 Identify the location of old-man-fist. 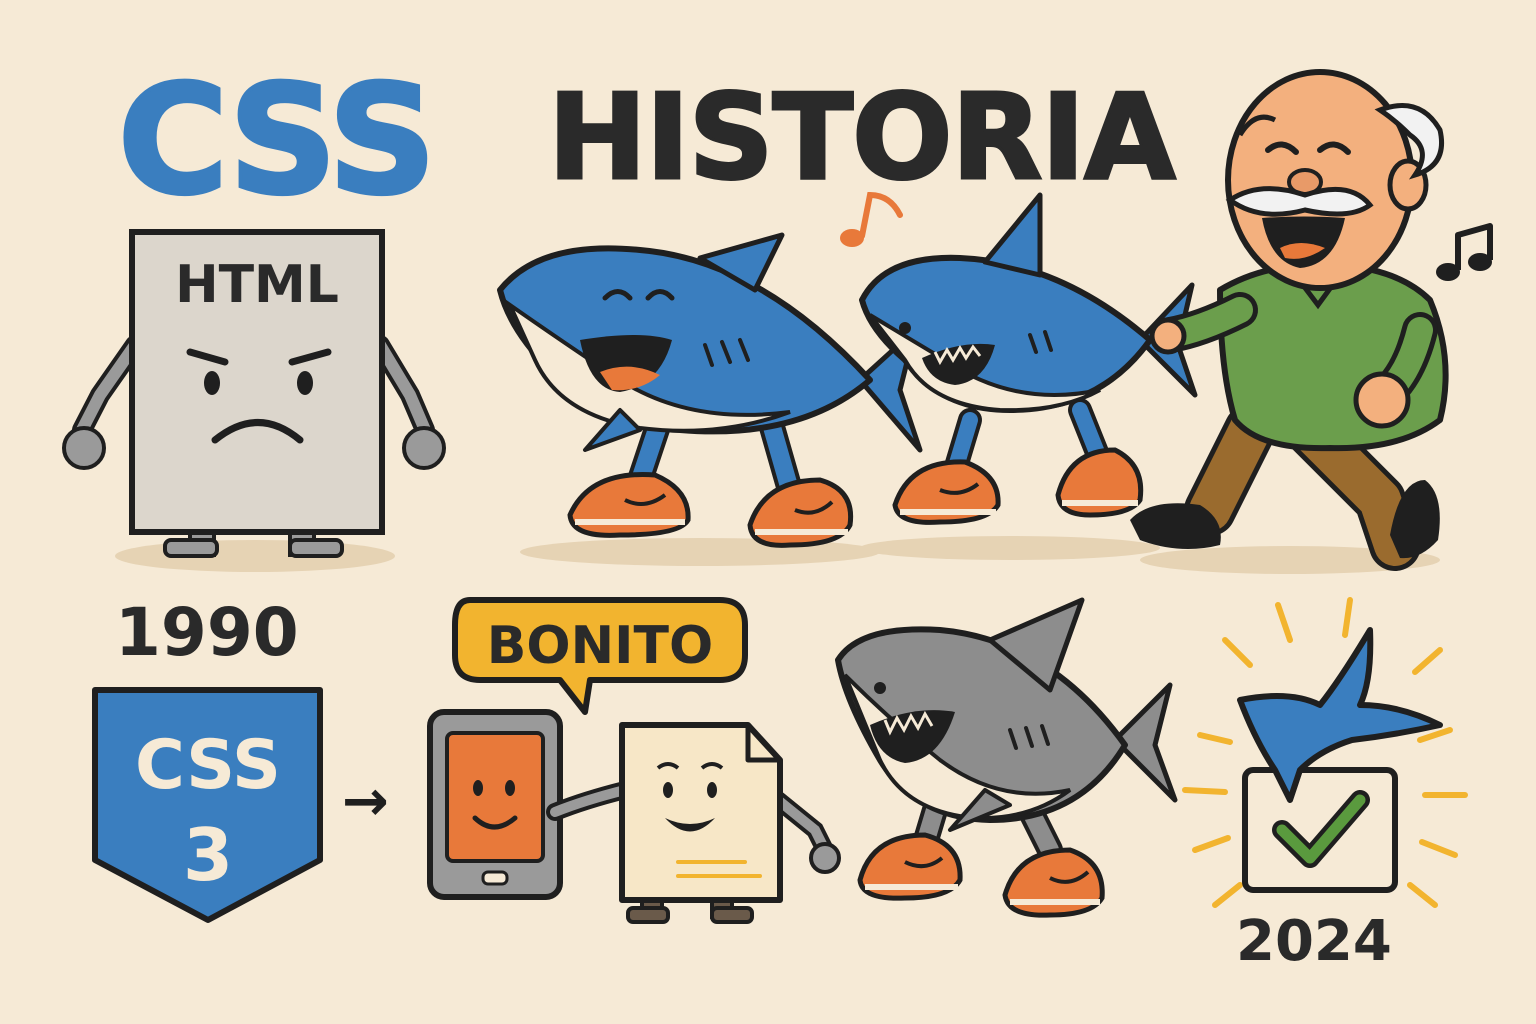
(1382, 400).